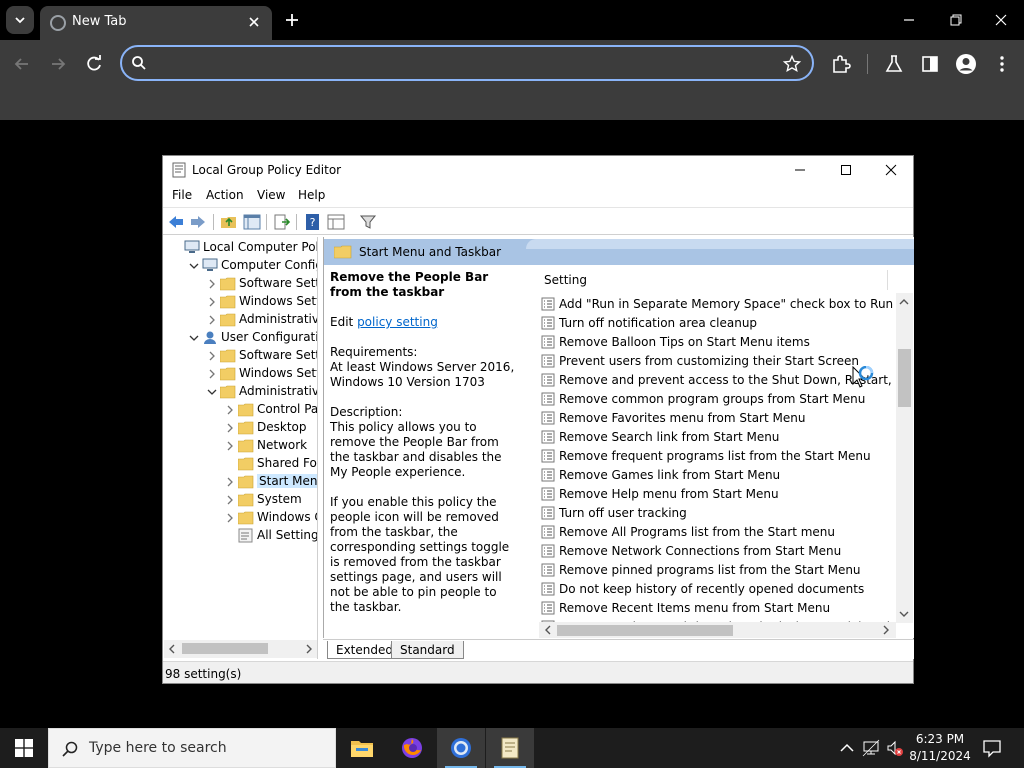 The height and width of the screenshot is (768, 1024). What do you see at coordinates (240, 482) in the screenshot?
I see `tree-item: Start Menu ar` at bounding box center [240, 482].